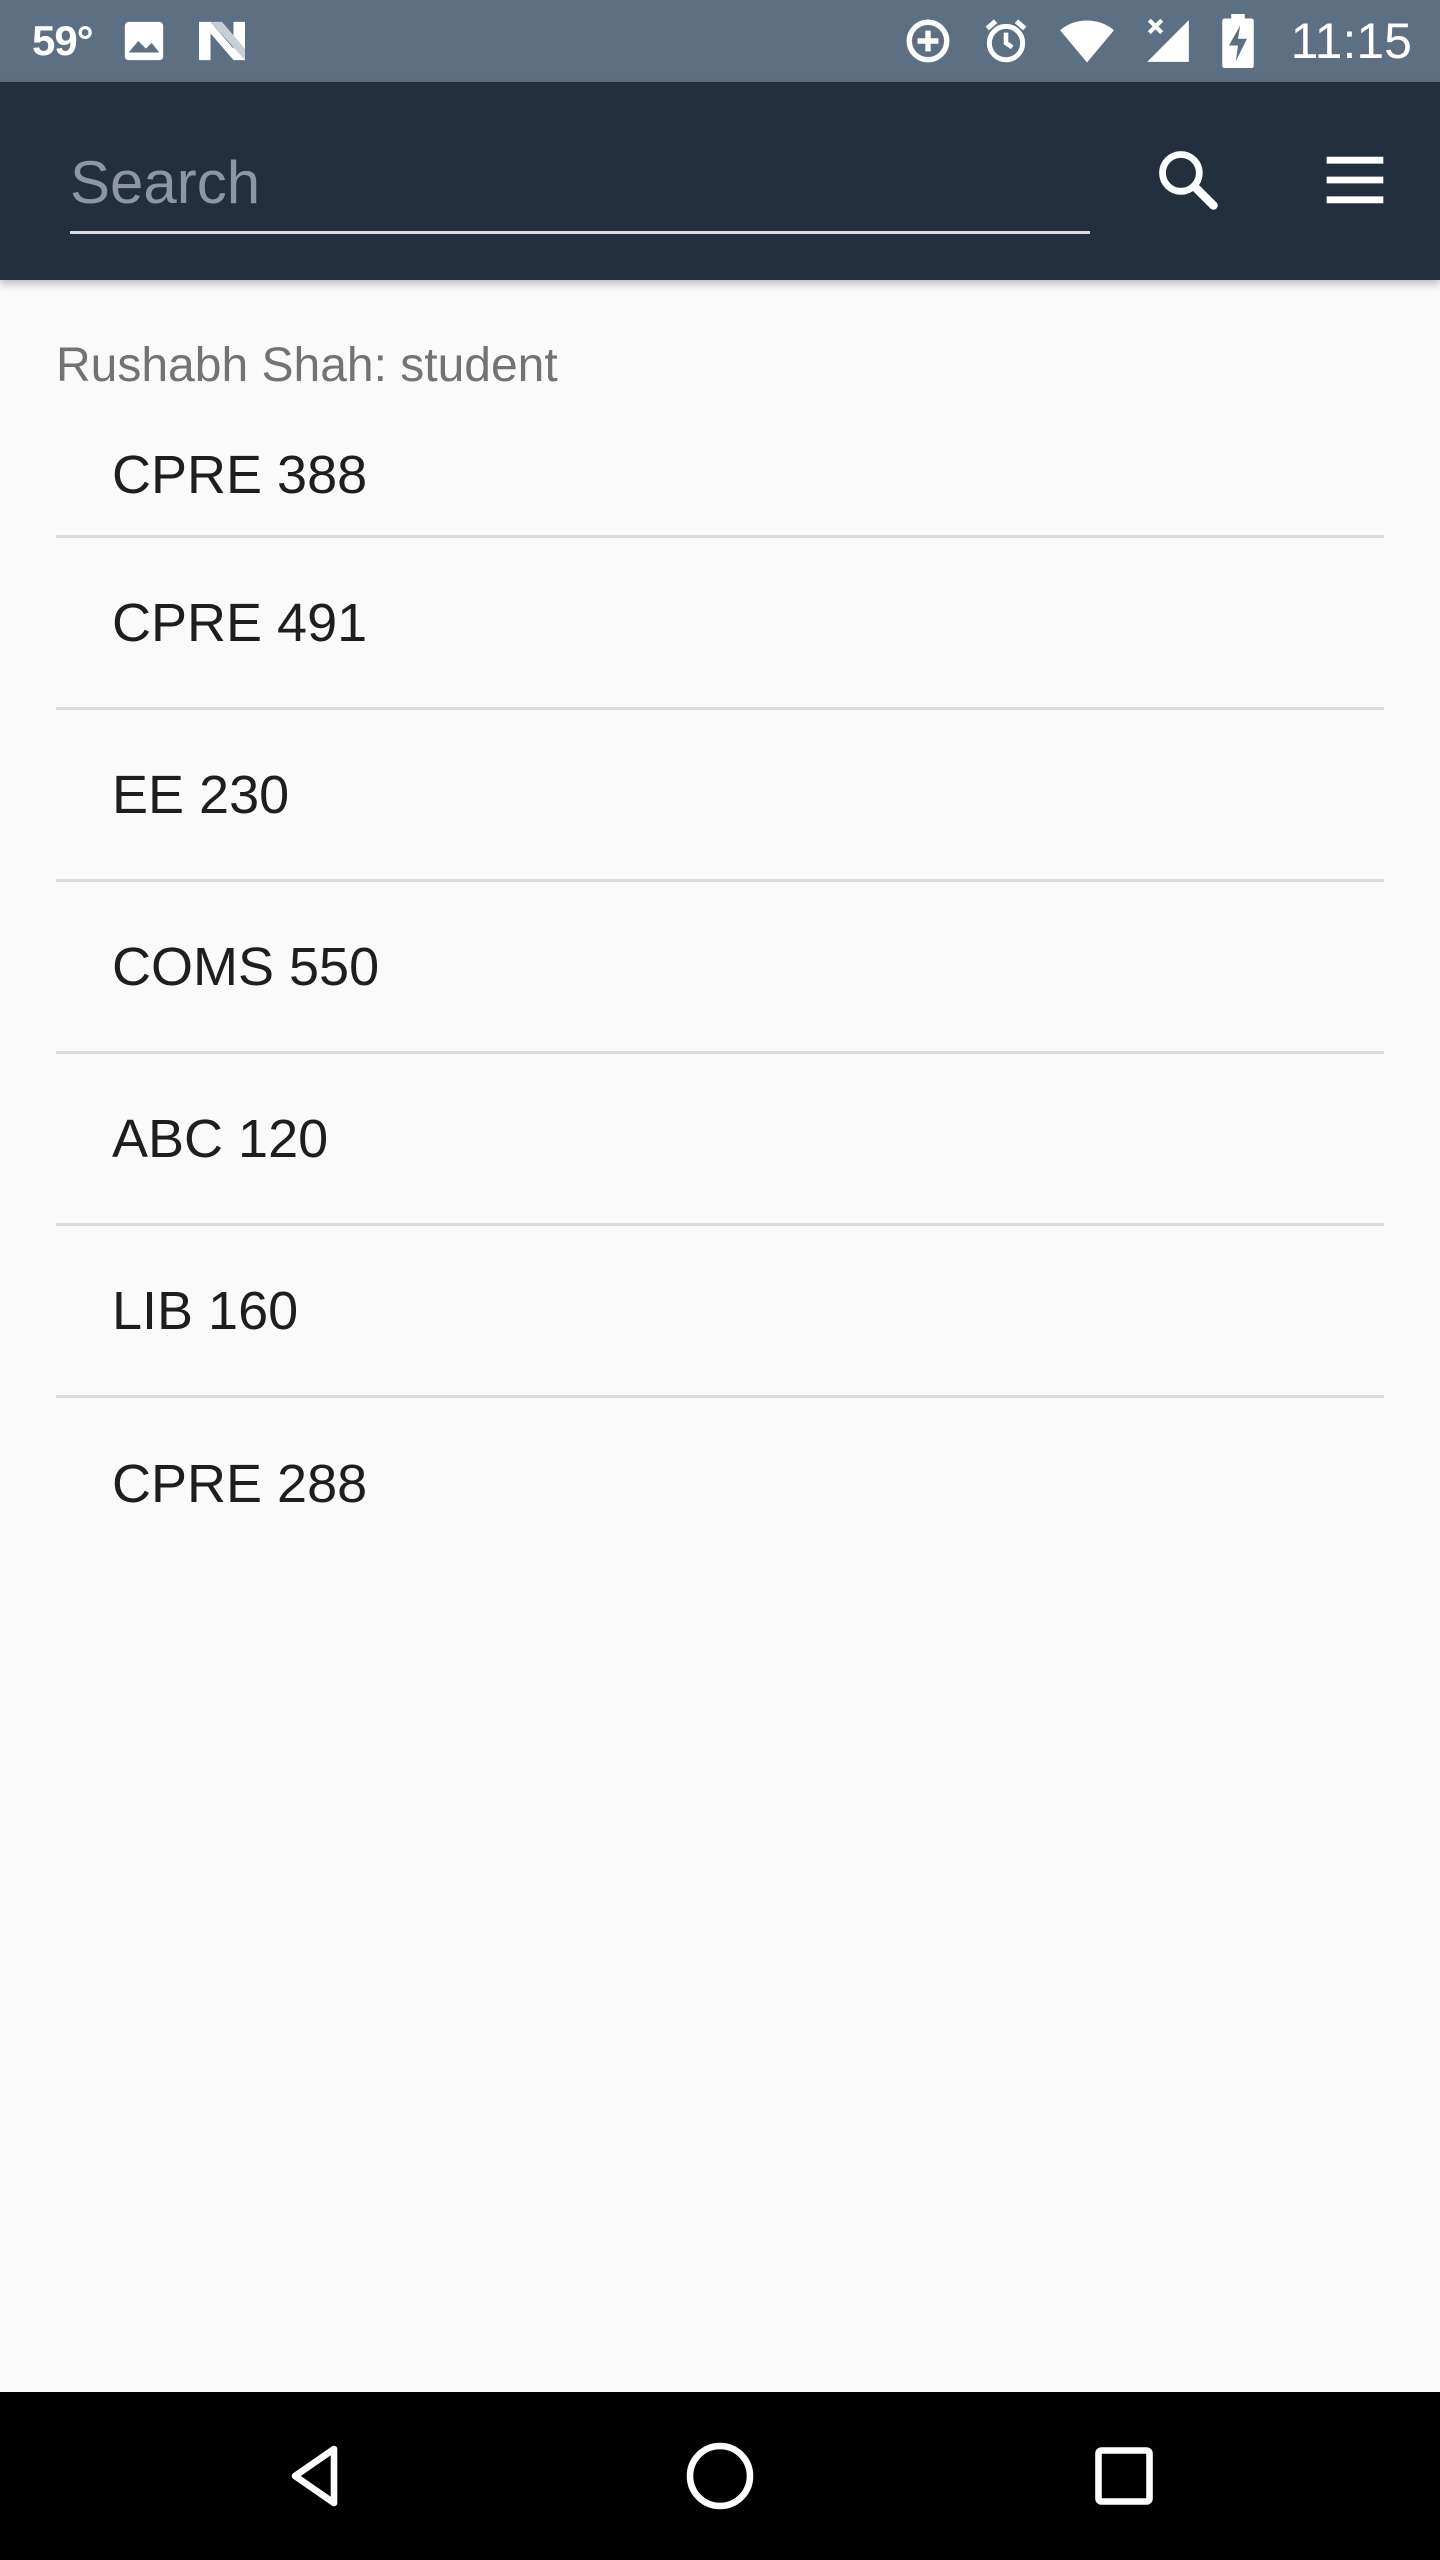 The image size is (1440, 2560). Describe the element at coordinates (221, 41) in the screenshot. I see `n-app-icon` at that location.